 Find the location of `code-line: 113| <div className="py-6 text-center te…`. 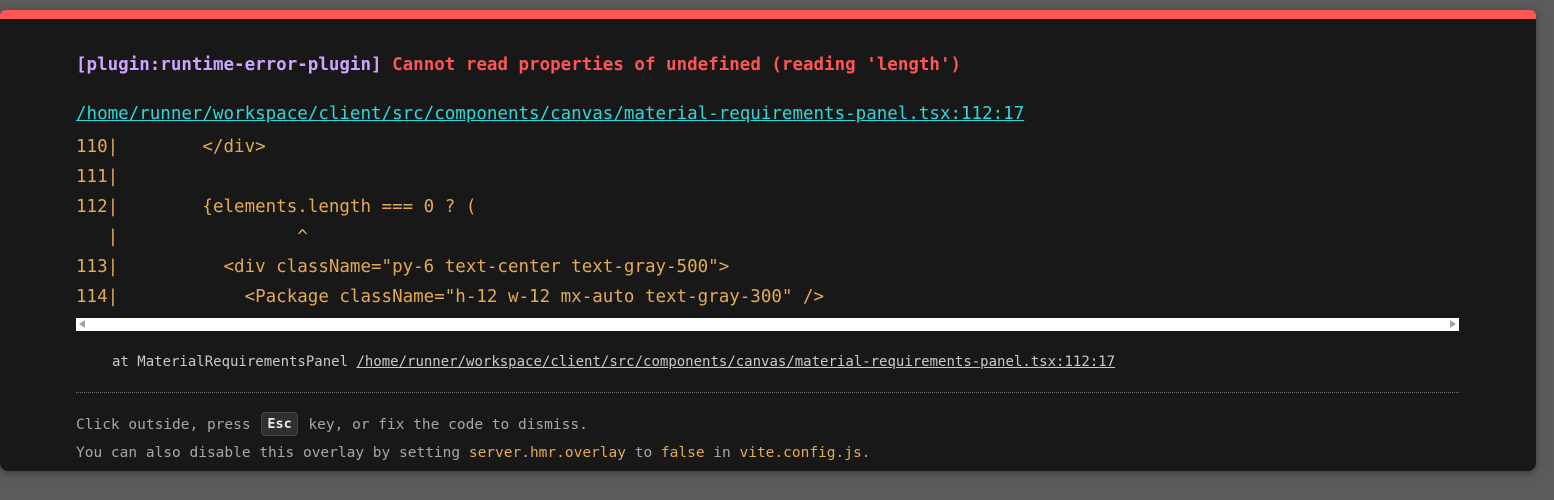

code-line: 113| <div className="py-6 text-center te… is located at coordinates (403, 267).